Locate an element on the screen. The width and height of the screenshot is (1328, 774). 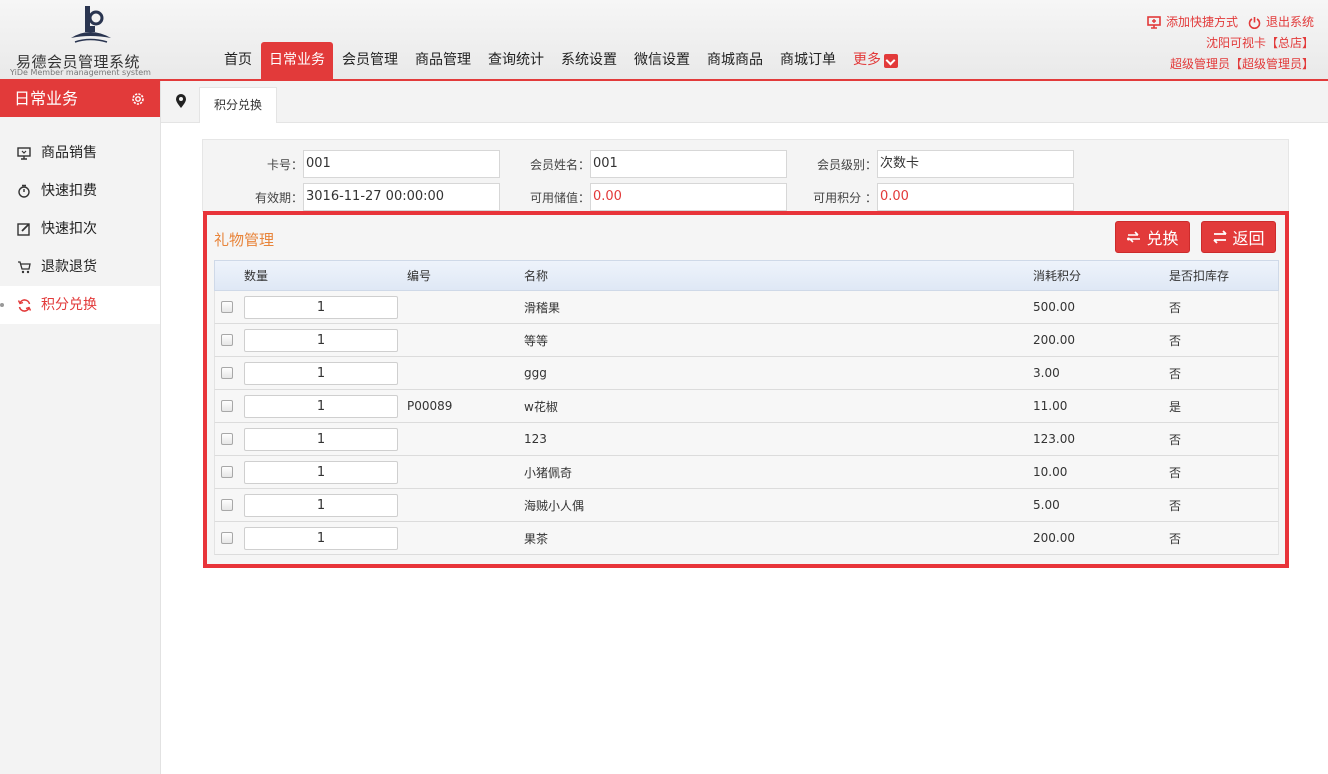
sidebar-item-label: 退款退货 is located at coordinates (69, 267).